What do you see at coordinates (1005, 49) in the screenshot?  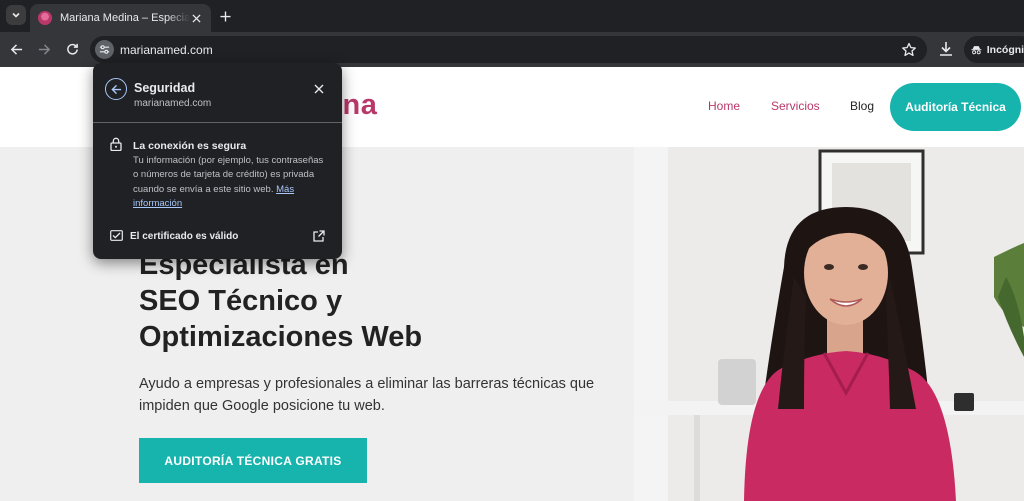 I see `incognito-label: Incógnito` at bounding box center [1005, 49].